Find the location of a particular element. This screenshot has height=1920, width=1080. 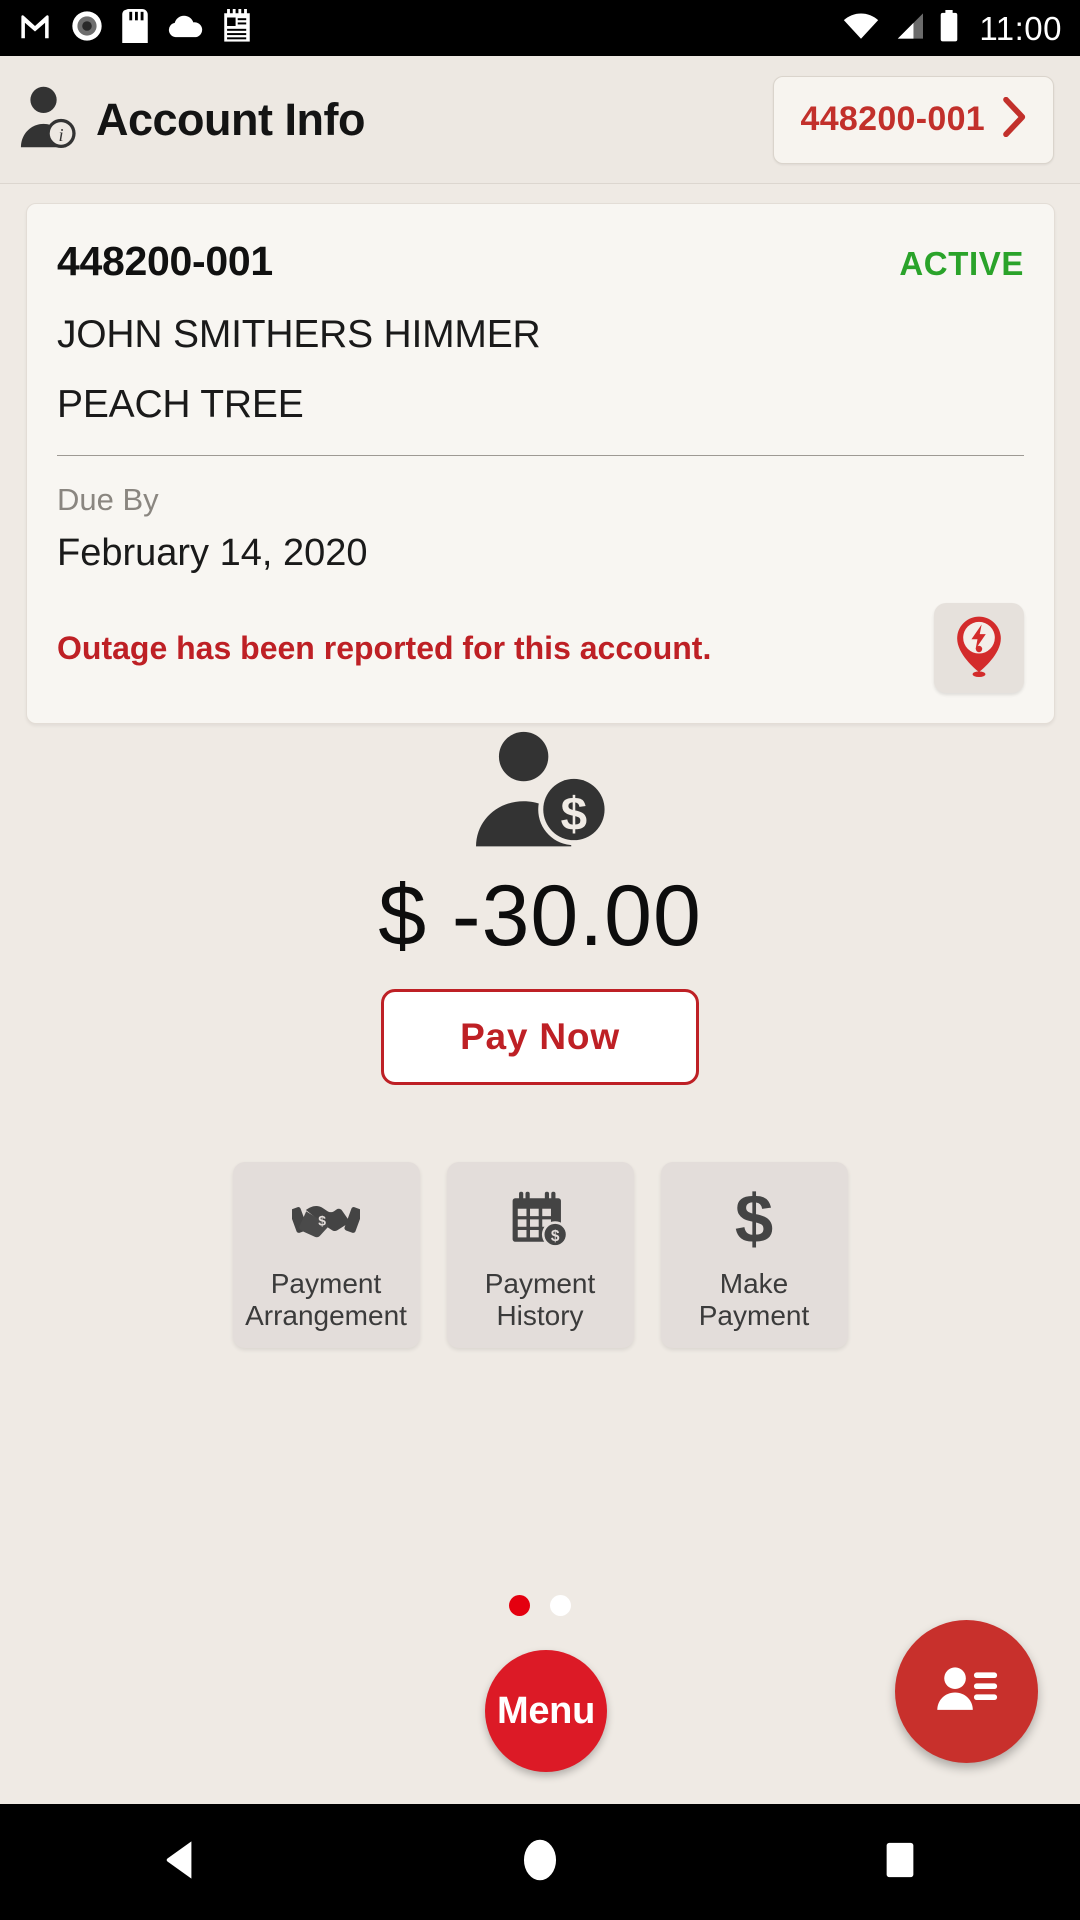

balance-amount: $ -30.00 is located at coordinates (540, 916).